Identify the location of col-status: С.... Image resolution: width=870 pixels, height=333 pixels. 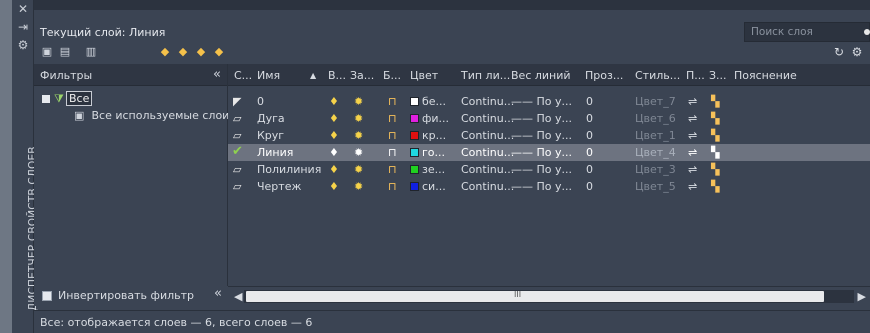
(243, 75).